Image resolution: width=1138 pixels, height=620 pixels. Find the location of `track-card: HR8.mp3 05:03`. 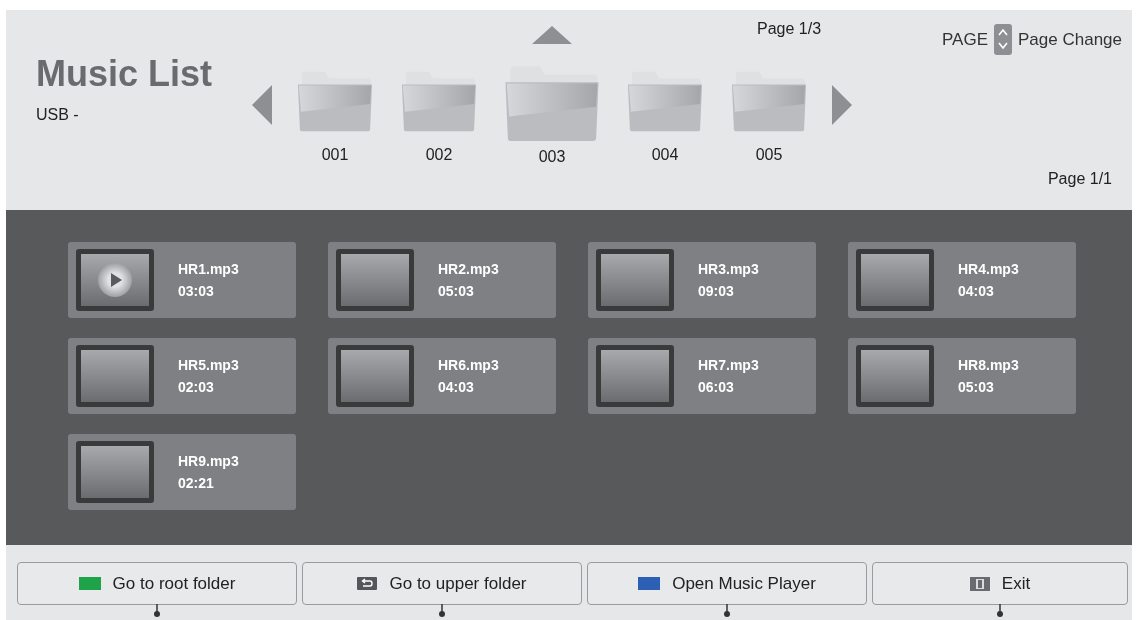

track-card: HR8.mp3 05:03 is located at coordinates (962, 376).